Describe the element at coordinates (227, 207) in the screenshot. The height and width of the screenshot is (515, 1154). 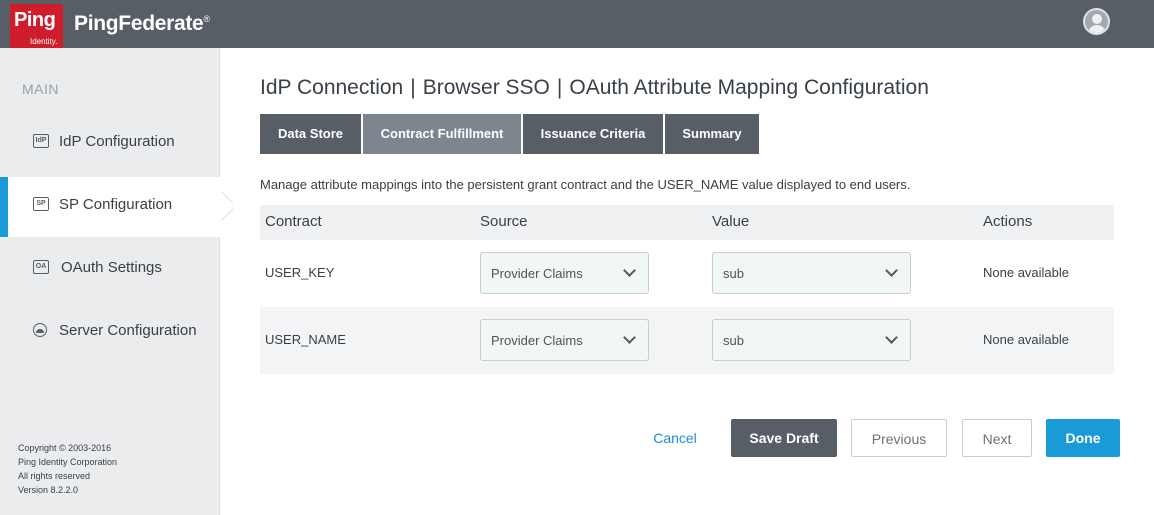
I see `active-pointer` at that location.